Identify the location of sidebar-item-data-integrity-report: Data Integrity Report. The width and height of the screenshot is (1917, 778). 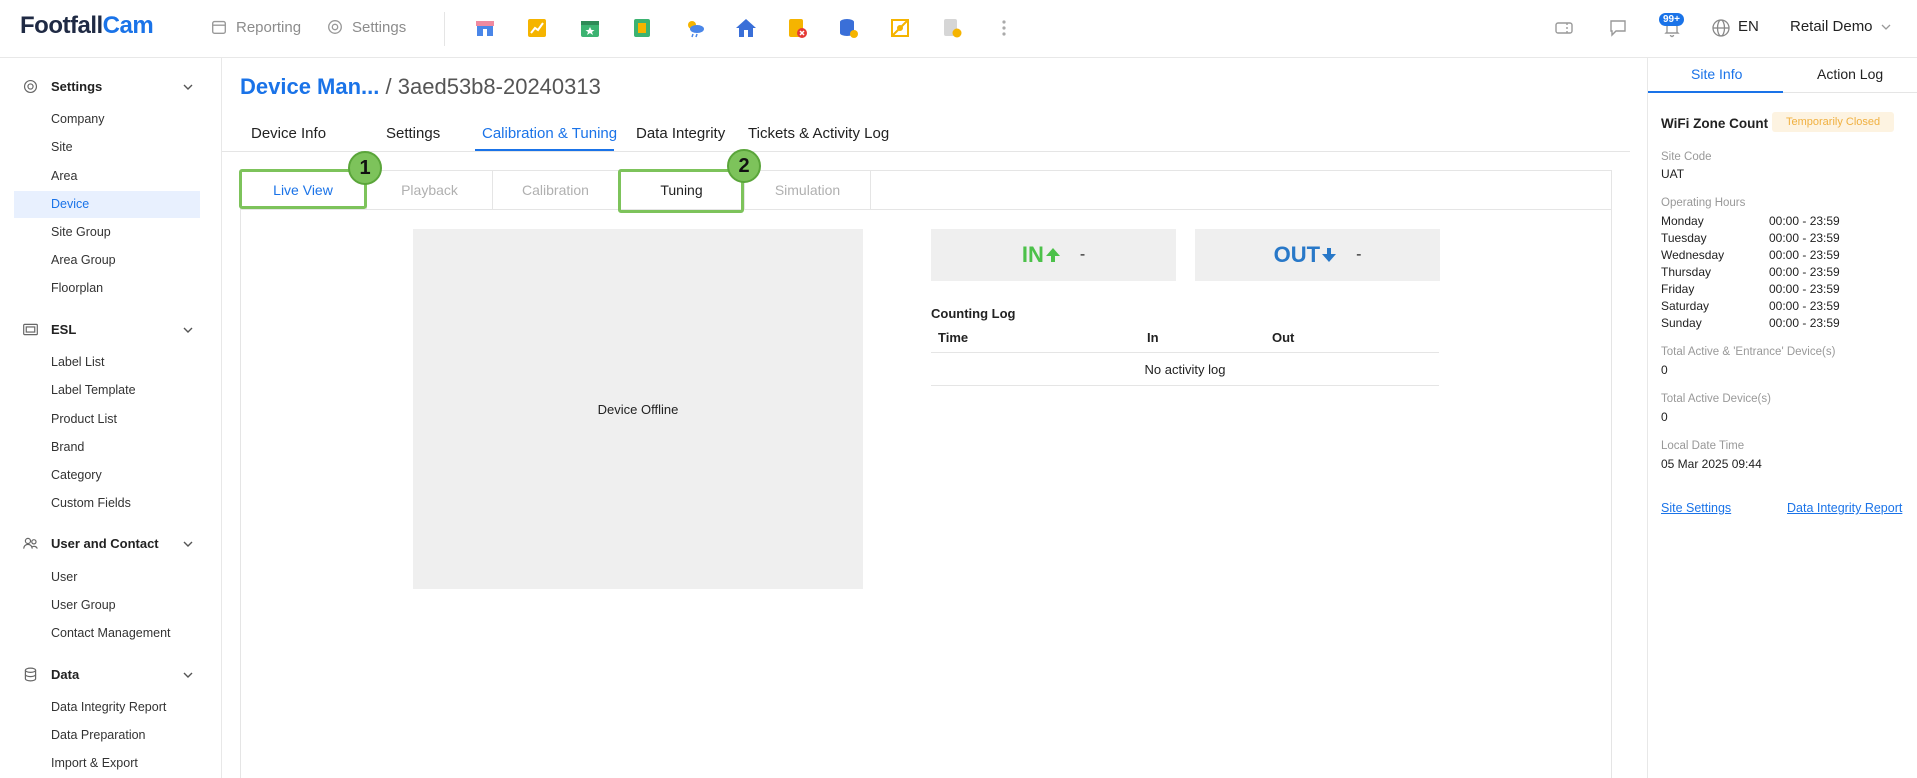
(107, 707).